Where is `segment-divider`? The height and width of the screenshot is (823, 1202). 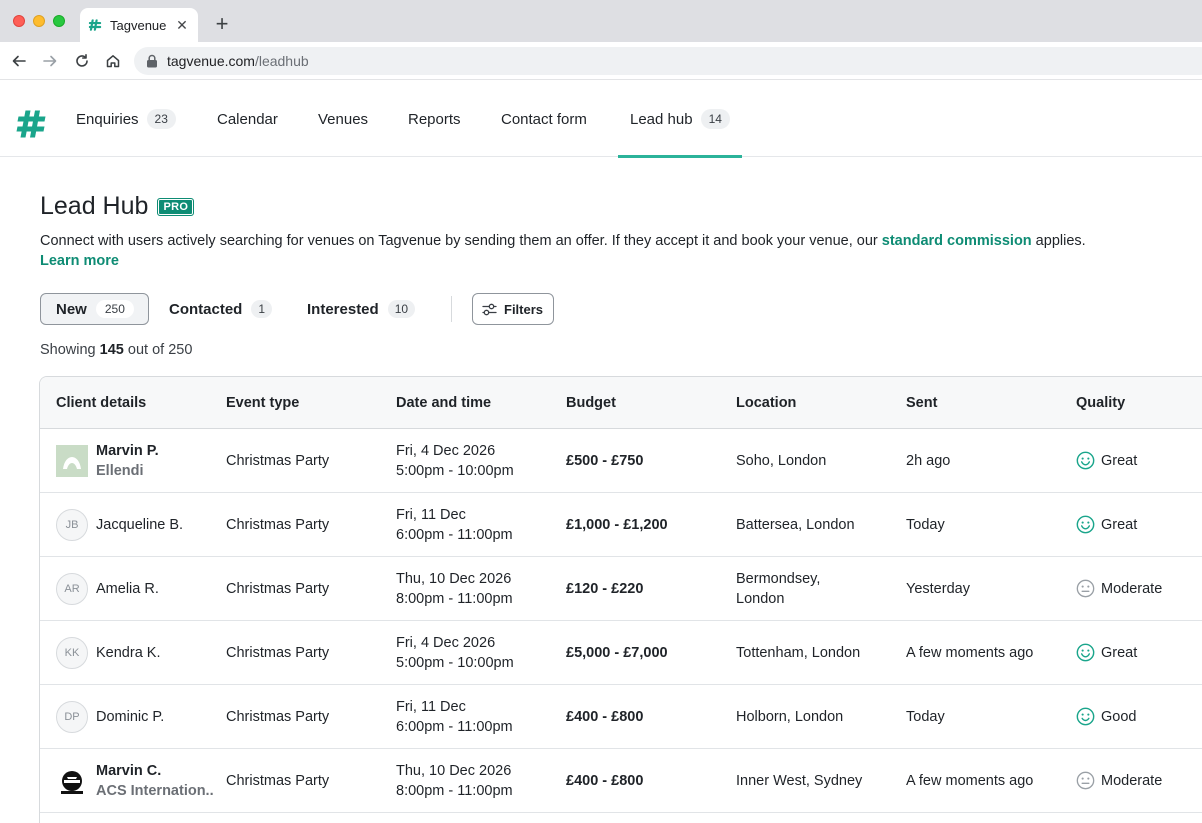 segment-divider is located at coordinates (451, 309).